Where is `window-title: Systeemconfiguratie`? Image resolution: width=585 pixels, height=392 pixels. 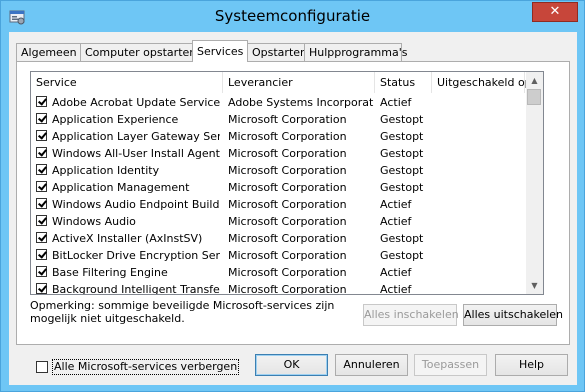
window-title: Systeemconfiguratie is located at coordinates (292, 16).